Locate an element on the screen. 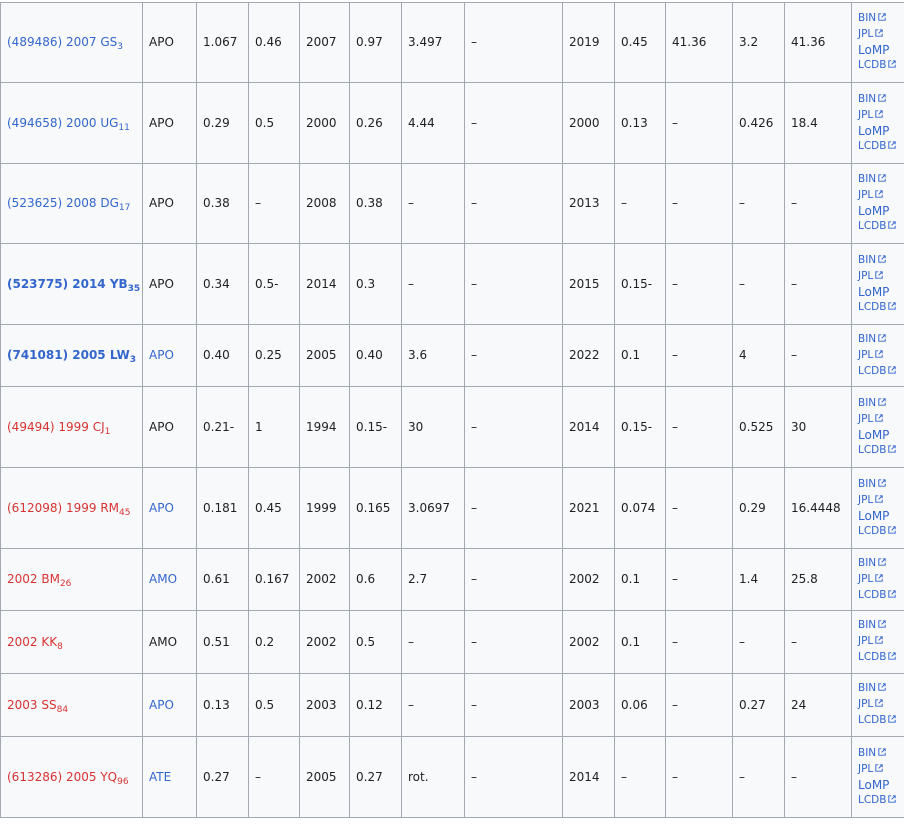 This screenshot has height=827, width=904. value-cell-c6: – is located at coordinates (514, 204).